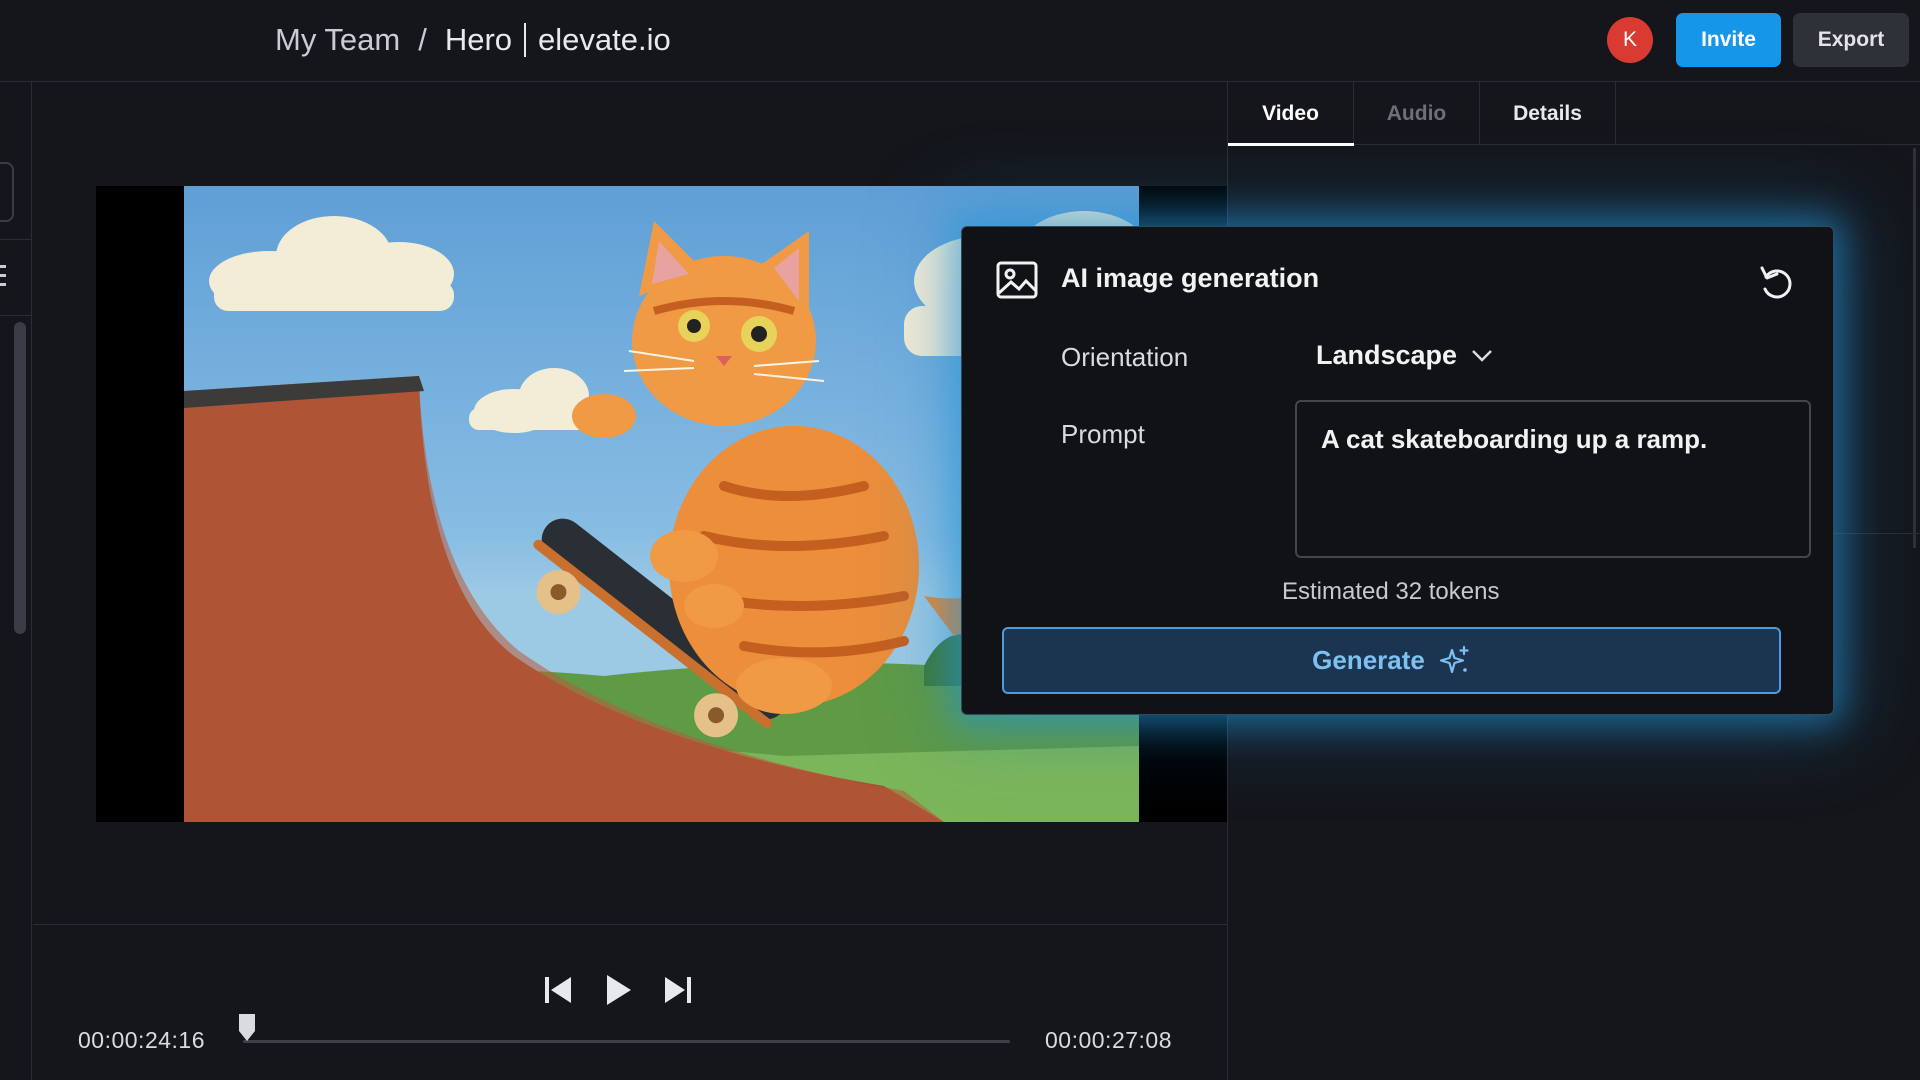 This screenshot has height=1080, width=1920. What do you see at coordinates (525, 40) in the screenshot?
I see `text-cursor` at bounding box center [525, 40].